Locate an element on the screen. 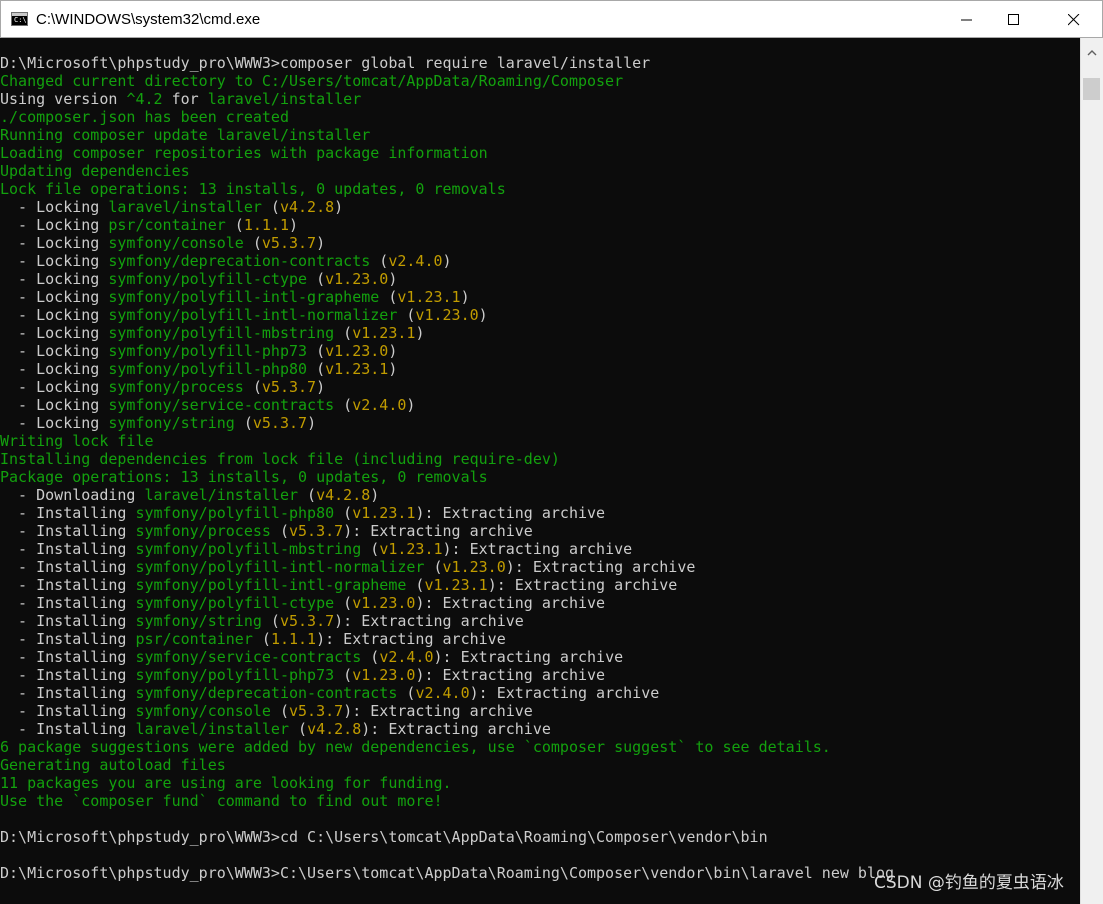 The image size is (1103, 904). maximize-button is located at coordinates (1013, 19).